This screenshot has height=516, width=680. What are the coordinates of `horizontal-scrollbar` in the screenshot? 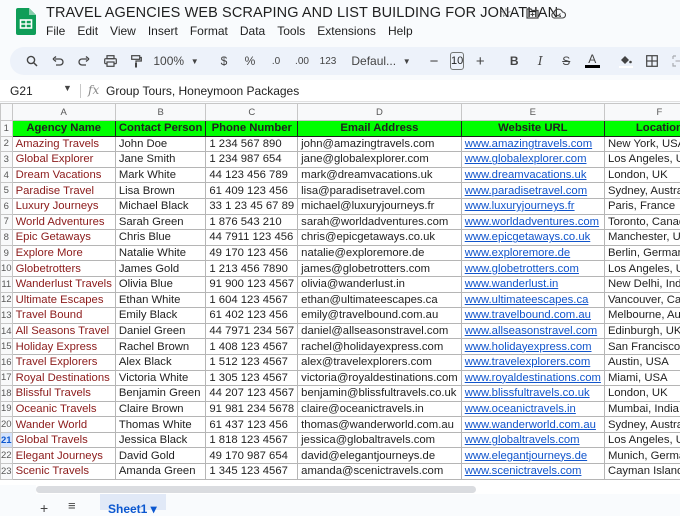 It's located at (358, 489).